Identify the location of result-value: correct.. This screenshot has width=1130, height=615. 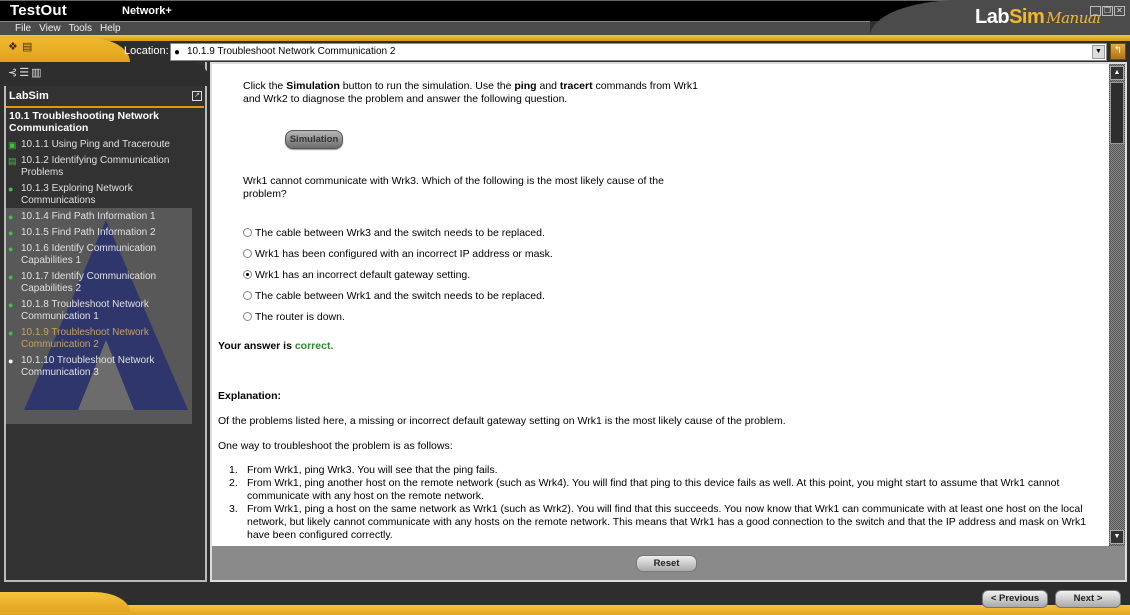
(314, 346).